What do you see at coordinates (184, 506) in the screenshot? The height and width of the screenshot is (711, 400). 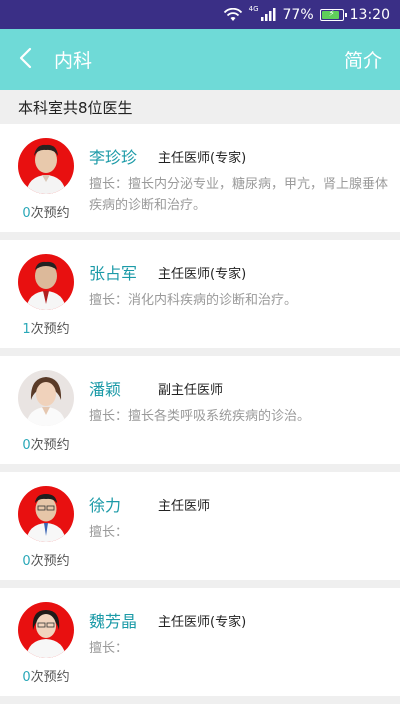 I see `doctor-title: 主任医师` at bounding box center [184, 506].